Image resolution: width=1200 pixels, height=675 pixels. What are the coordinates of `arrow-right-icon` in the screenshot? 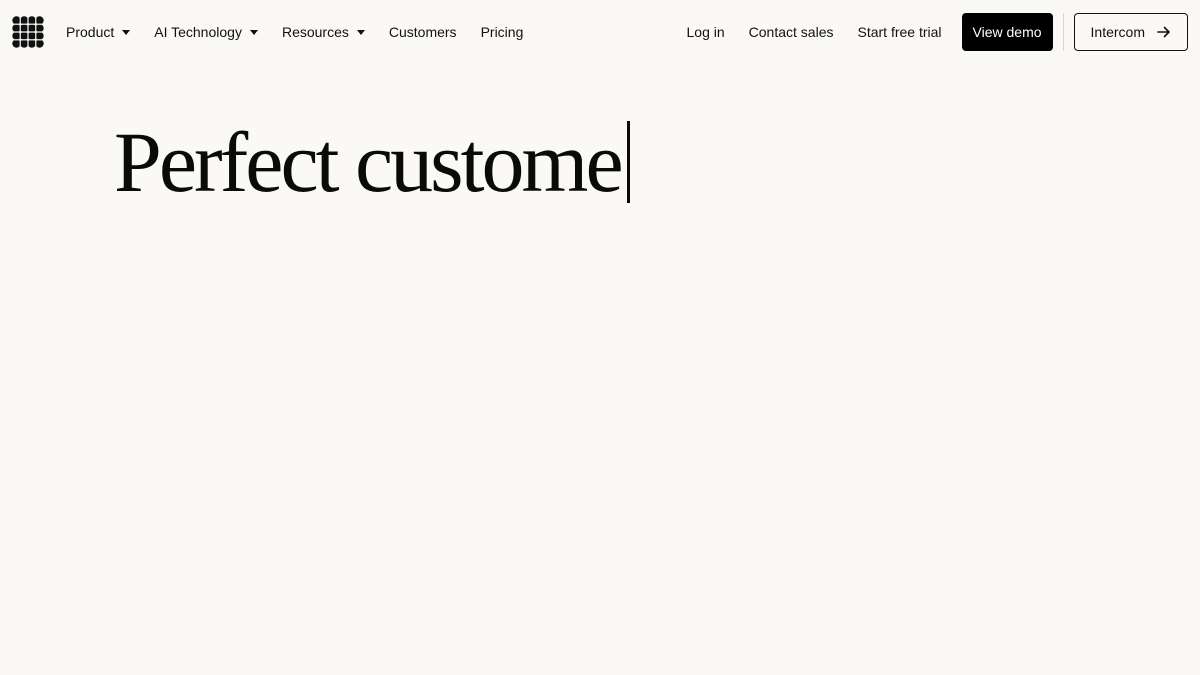 It's located at (1163, 32).